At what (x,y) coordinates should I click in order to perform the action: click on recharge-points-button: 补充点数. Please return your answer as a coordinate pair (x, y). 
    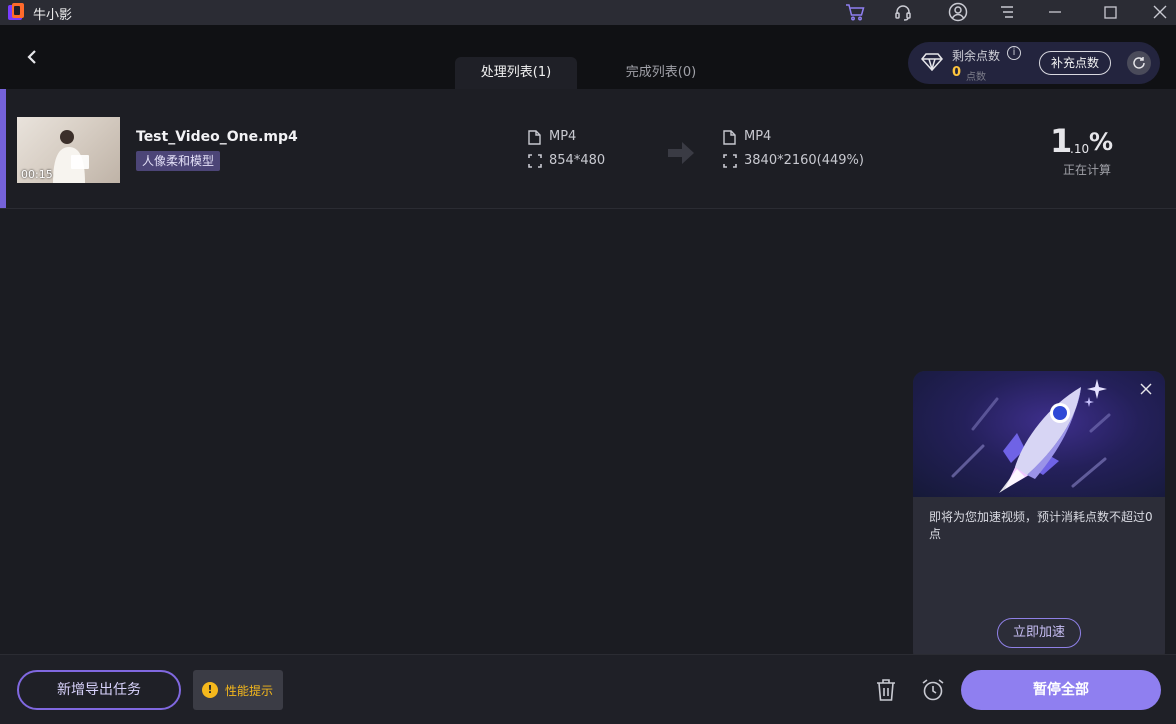
    Looking at the image, I should click on (1075, 63).